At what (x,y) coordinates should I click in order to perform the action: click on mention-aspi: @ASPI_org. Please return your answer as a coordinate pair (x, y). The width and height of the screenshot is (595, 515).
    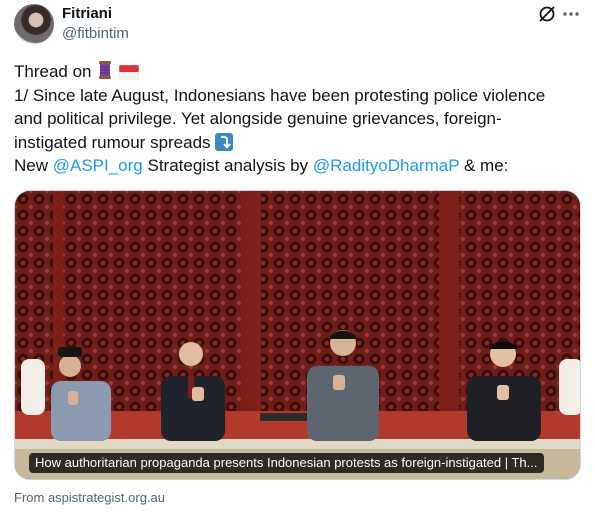
    Looking at the image, I should click on (98, 165).